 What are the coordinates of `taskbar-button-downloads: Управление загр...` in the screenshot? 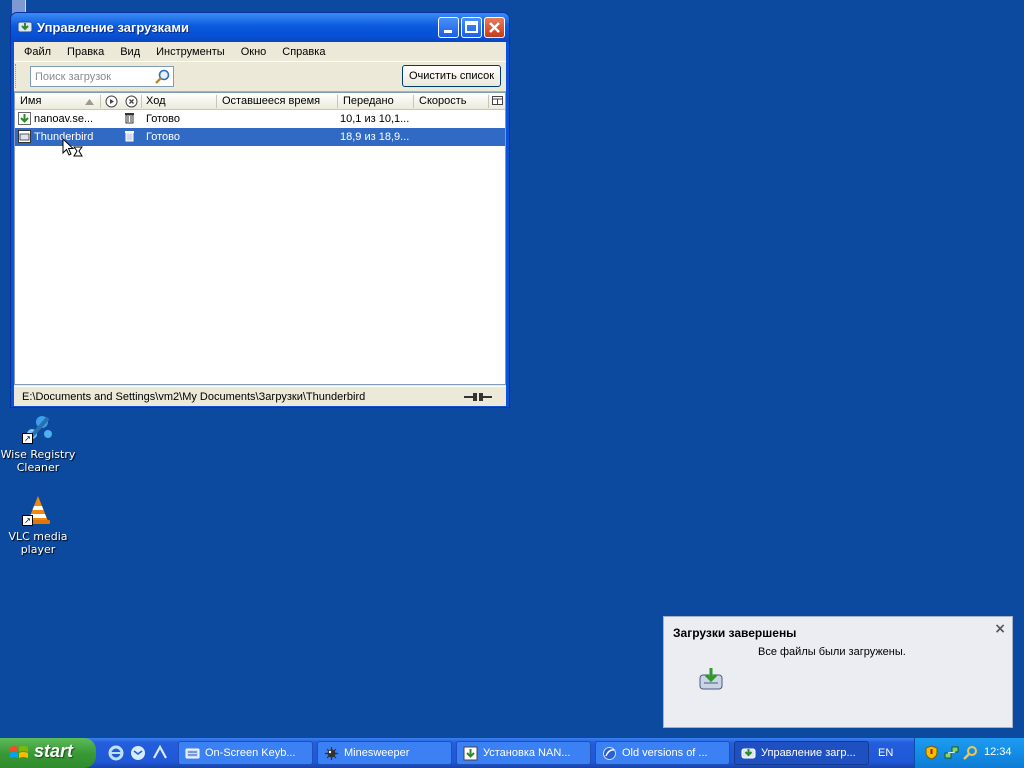 It's located at (801, 753).